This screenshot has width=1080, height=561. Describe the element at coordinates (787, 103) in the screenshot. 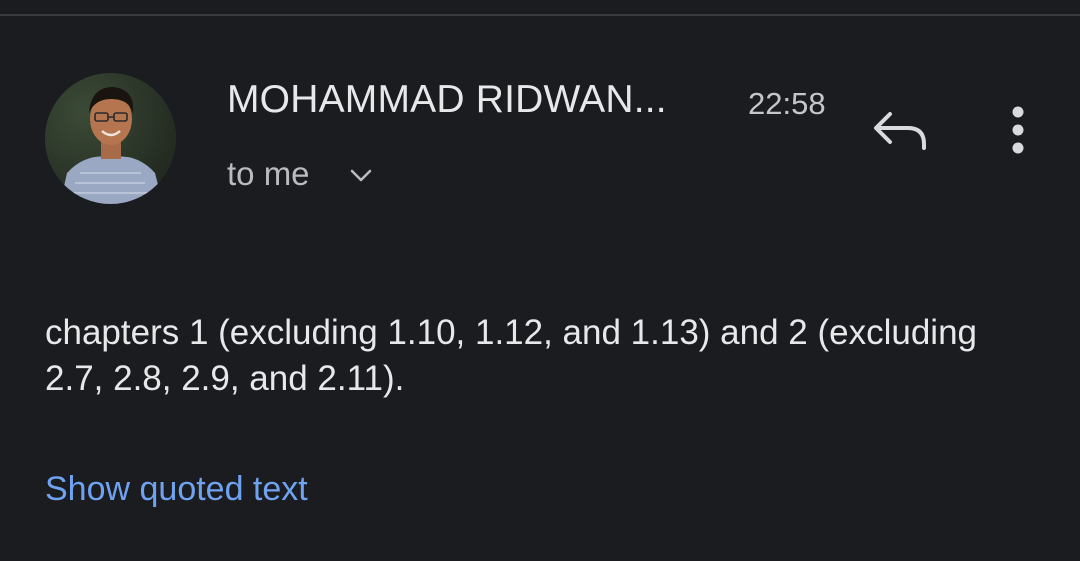

I see `message-time: 22:58` at that location.